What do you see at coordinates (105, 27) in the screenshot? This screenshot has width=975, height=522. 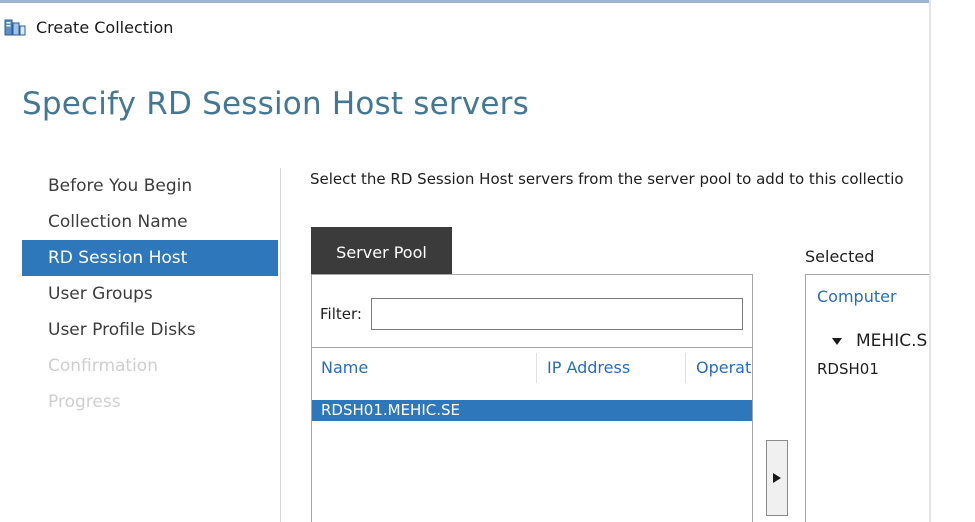 I see `window-title: Create Collection` at bounding box center [105, 27].